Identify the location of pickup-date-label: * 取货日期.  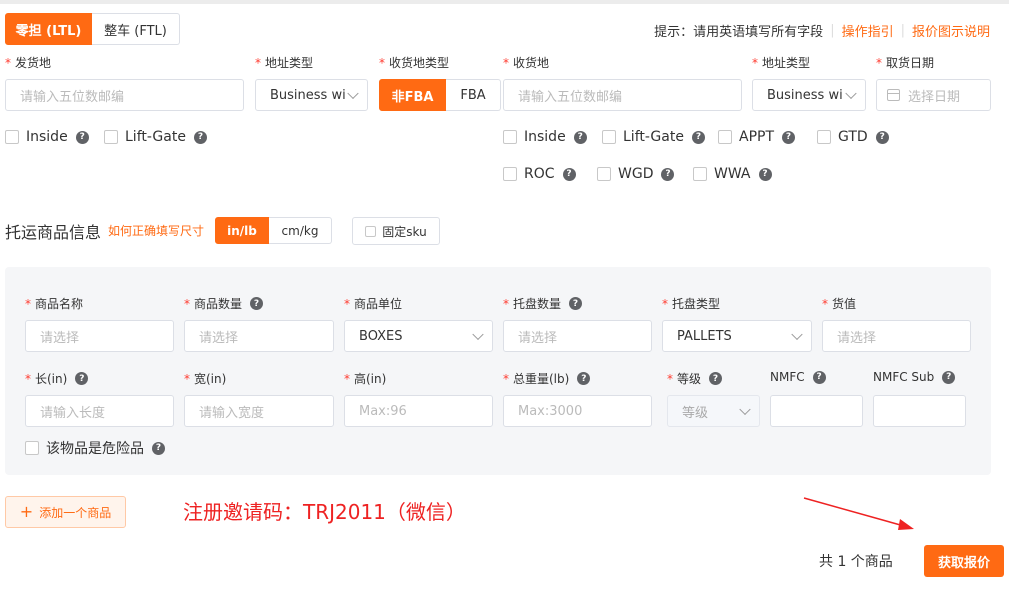
(905, 63).